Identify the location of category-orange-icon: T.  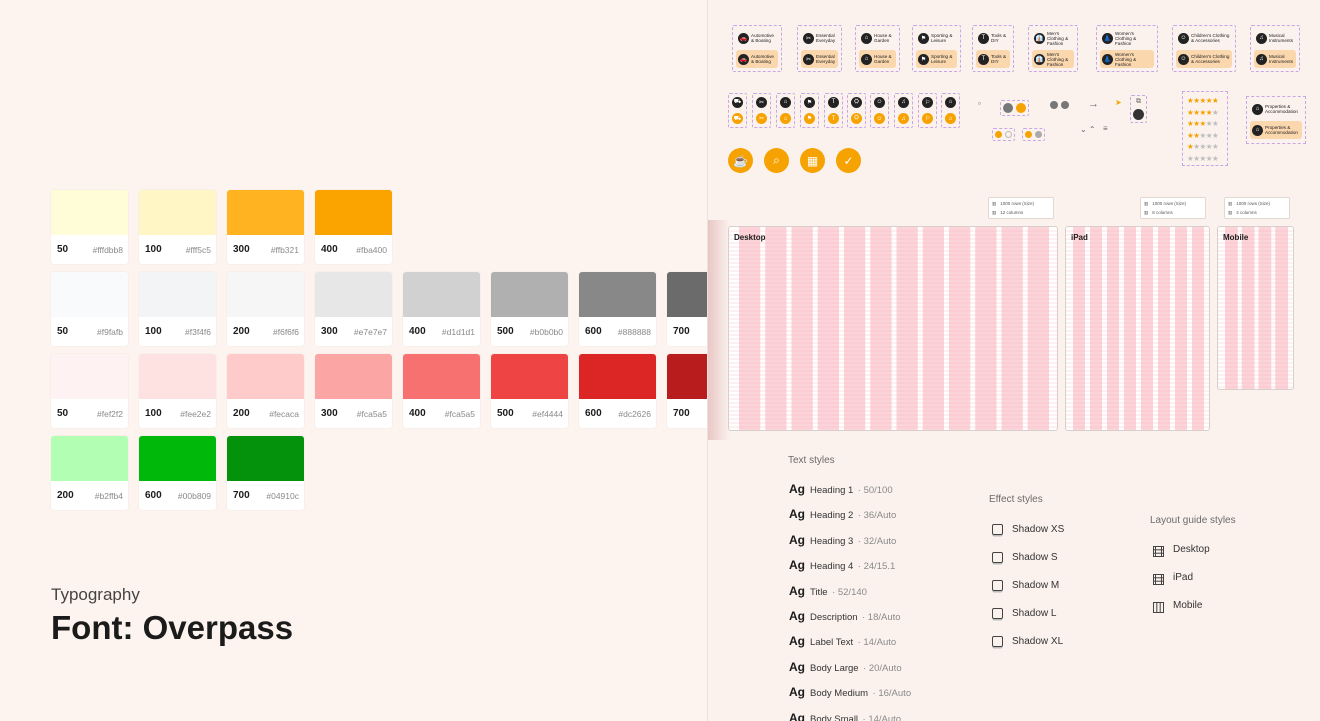
(833, 119).